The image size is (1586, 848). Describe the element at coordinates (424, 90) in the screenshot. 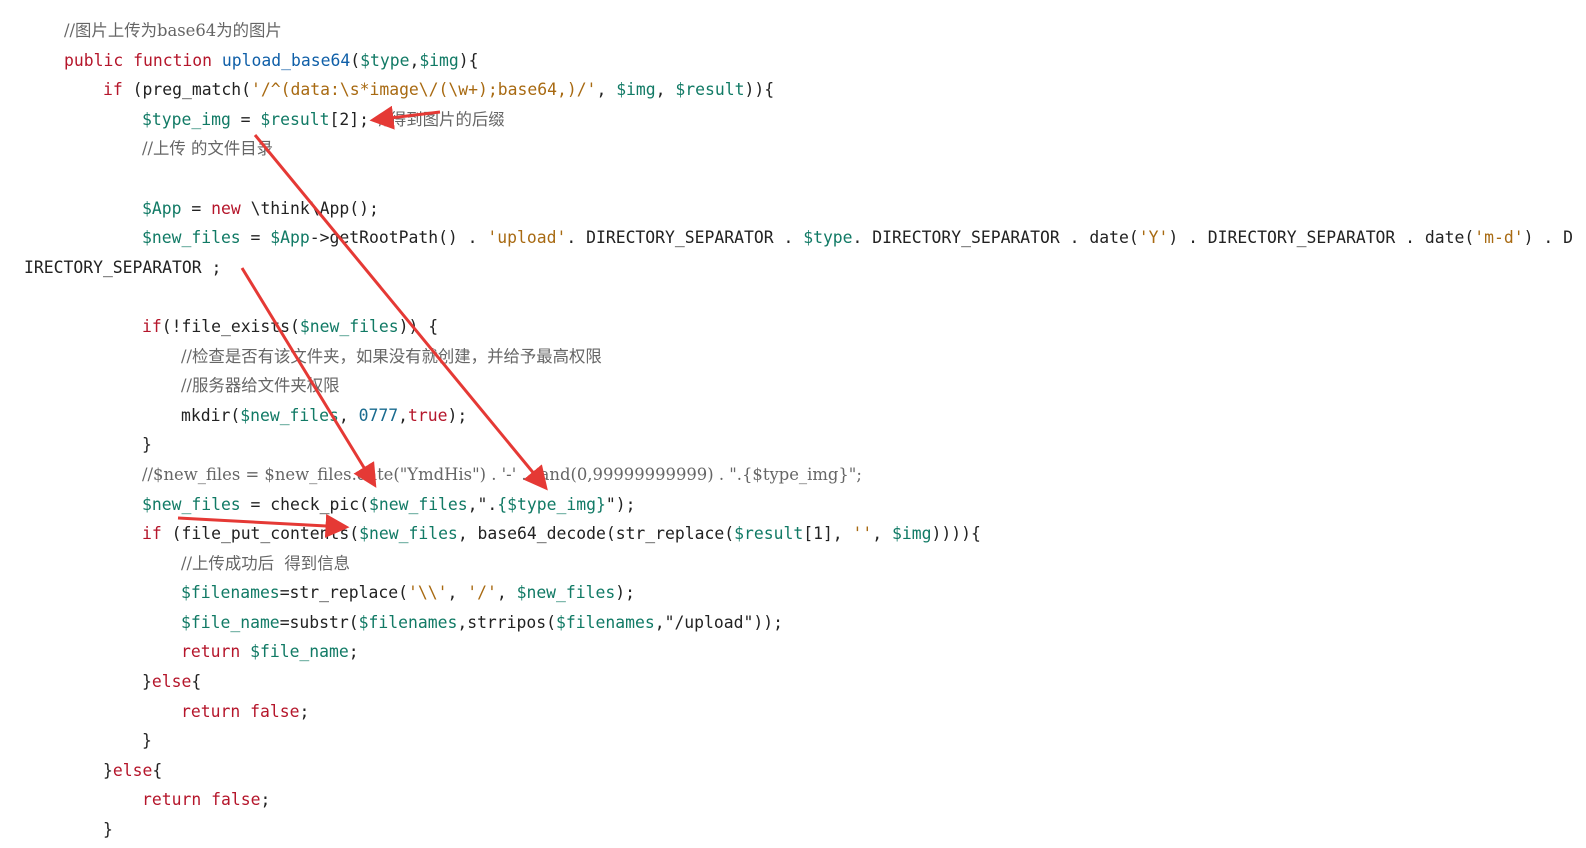

I see `code-token: '/^(data:\s*image\/(\w+);base64,)/'` at that location.